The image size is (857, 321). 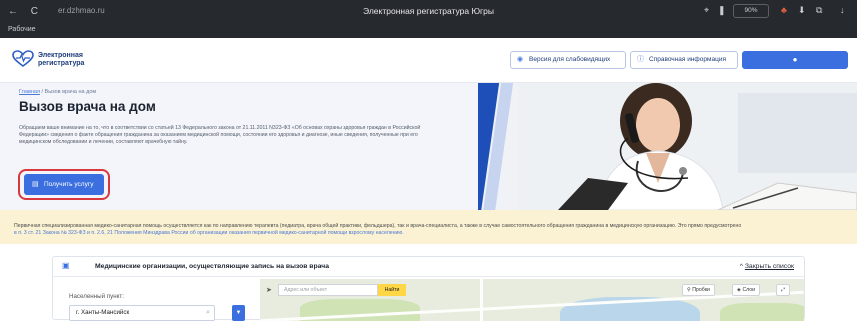 What do you see at coordinates (749, 290) in the screenshot?
I see `map-layers-label: Слои` at bounding box center [749, 290].